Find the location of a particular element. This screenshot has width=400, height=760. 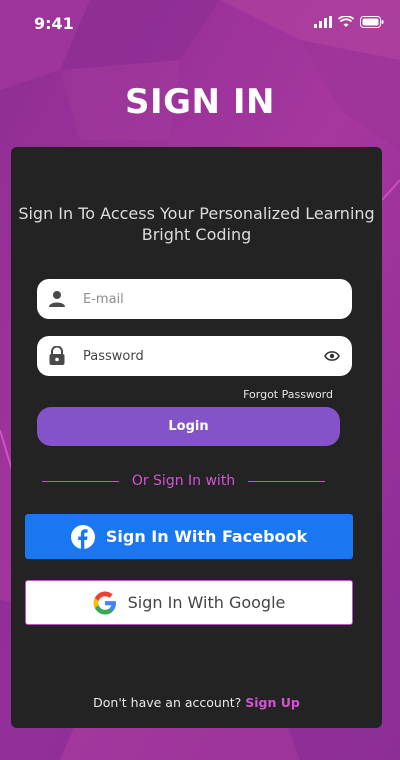

lock-icon is located at coordinates (57, 356).